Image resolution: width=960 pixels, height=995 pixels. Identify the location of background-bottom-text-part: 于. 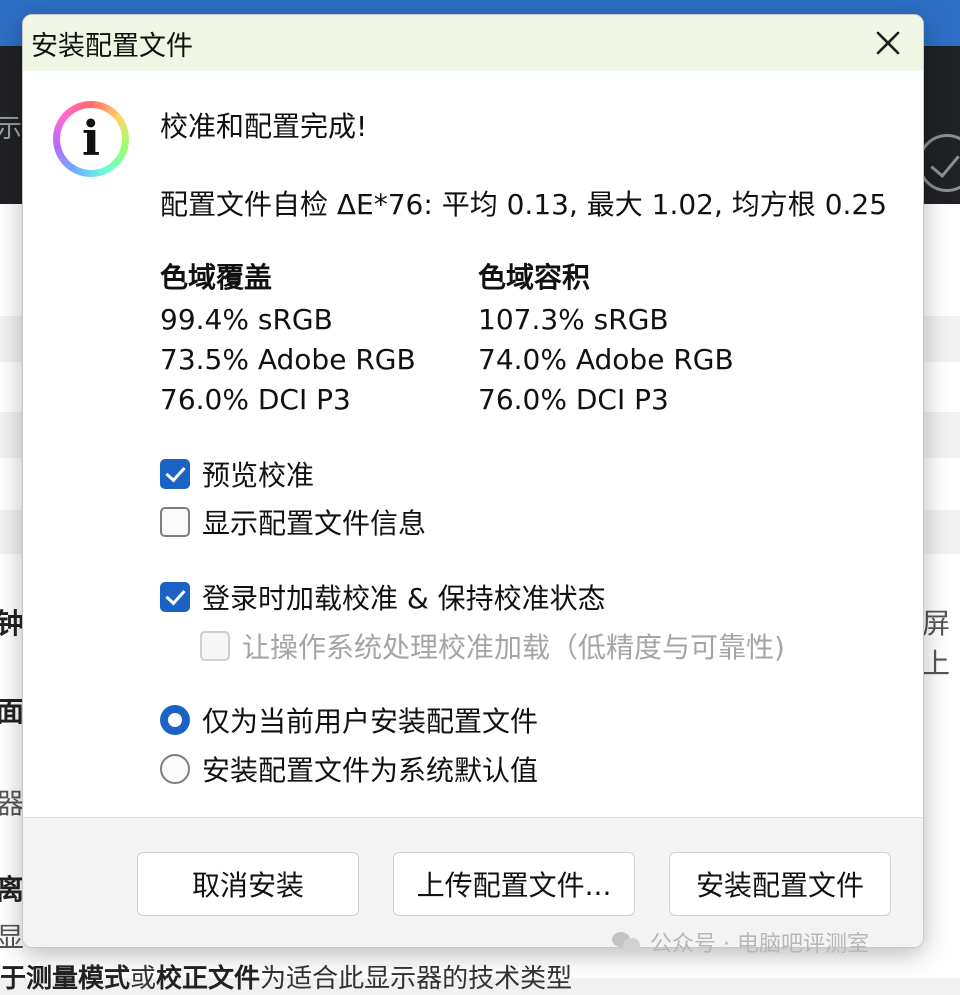
(13, 979).